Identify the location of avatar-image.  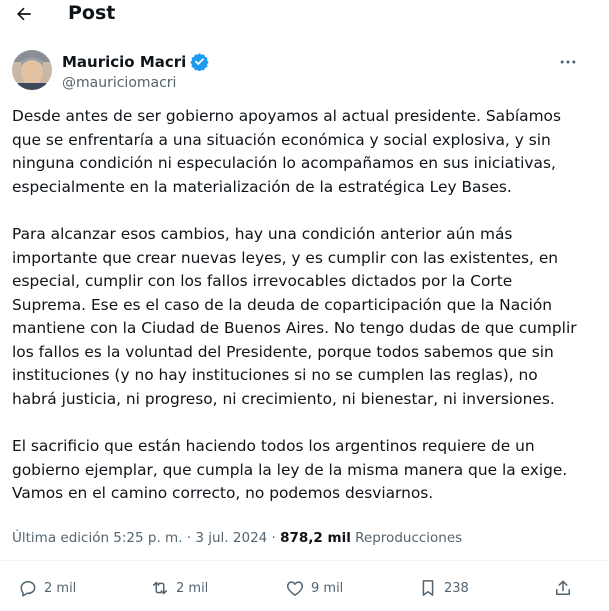
(32, 70).